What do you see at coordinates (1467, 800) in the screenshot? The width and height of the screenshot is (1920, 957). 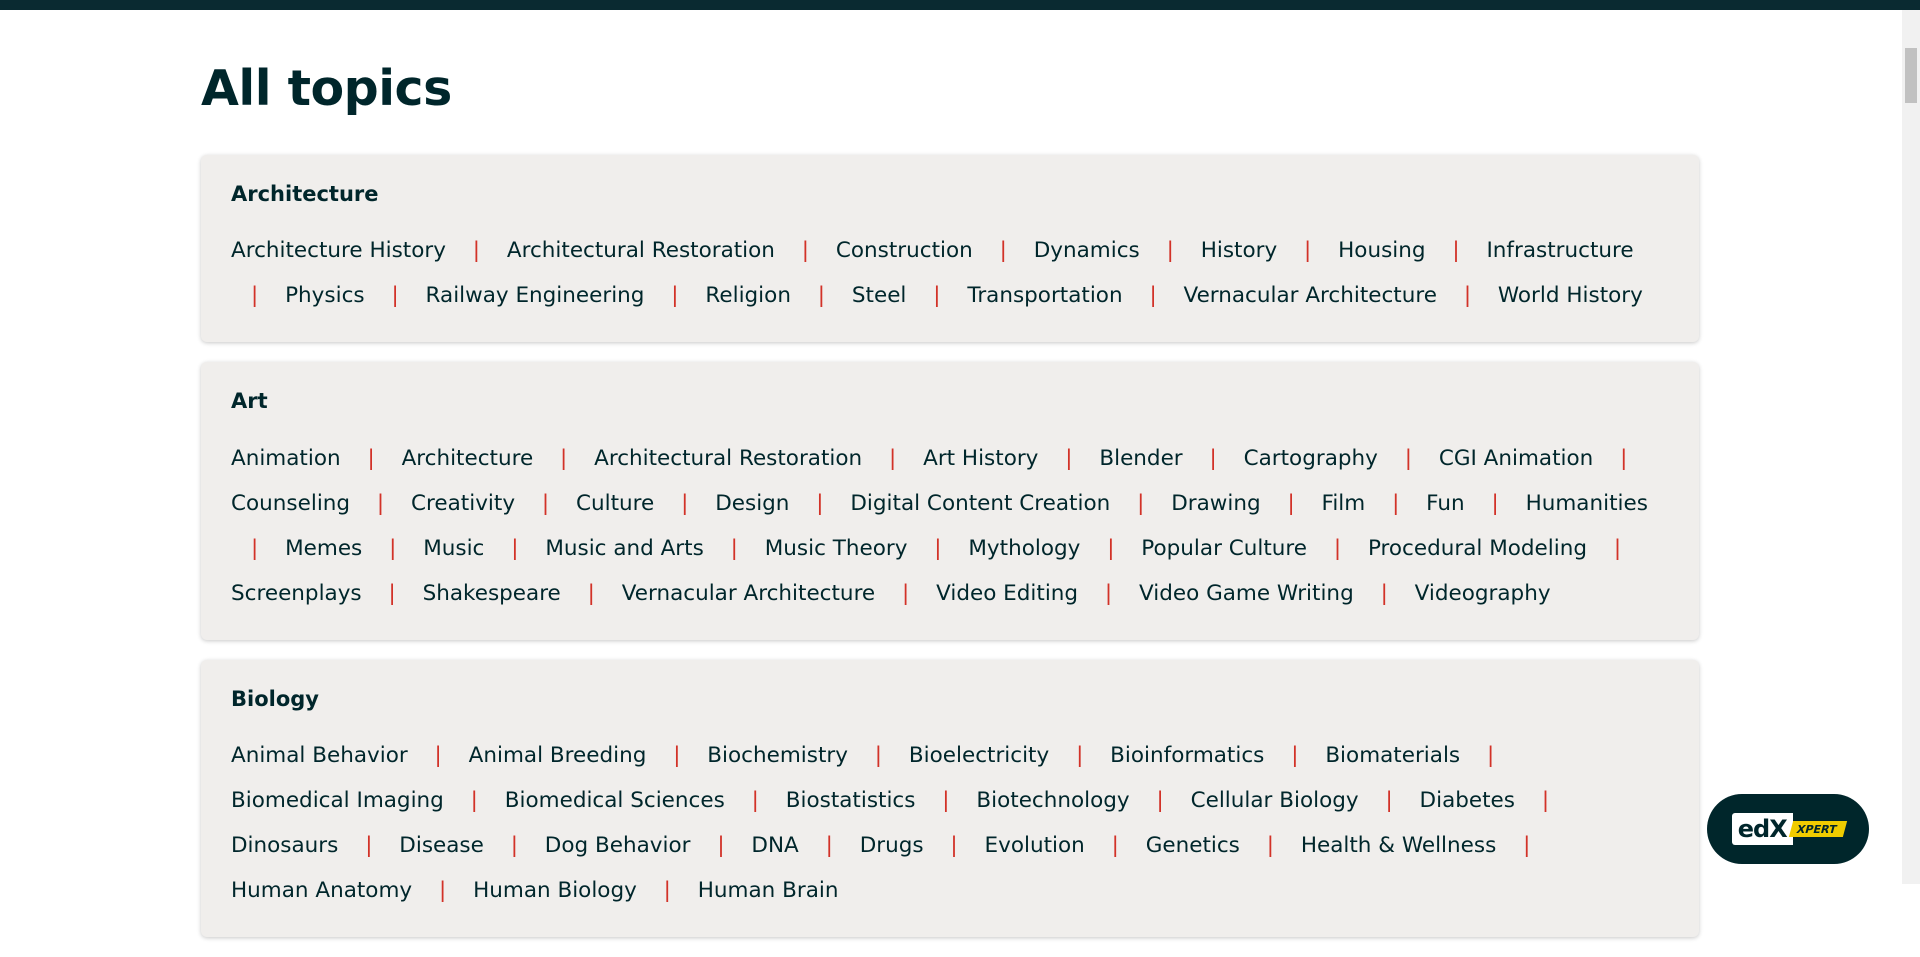 I see `topic-link: Diabetes` at bounding box center [1467, 800].